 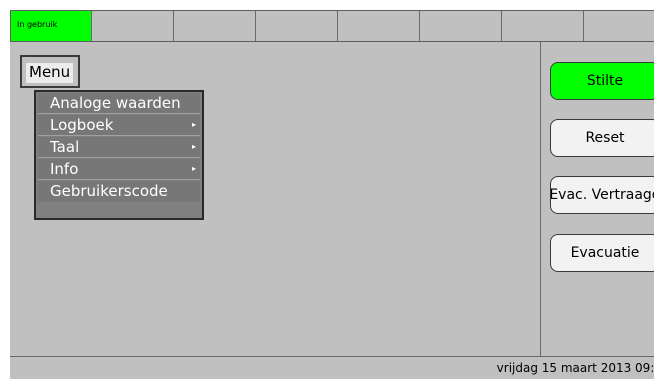 I want to click on menu-item-label: Logboek, so click(x=82, y=125).